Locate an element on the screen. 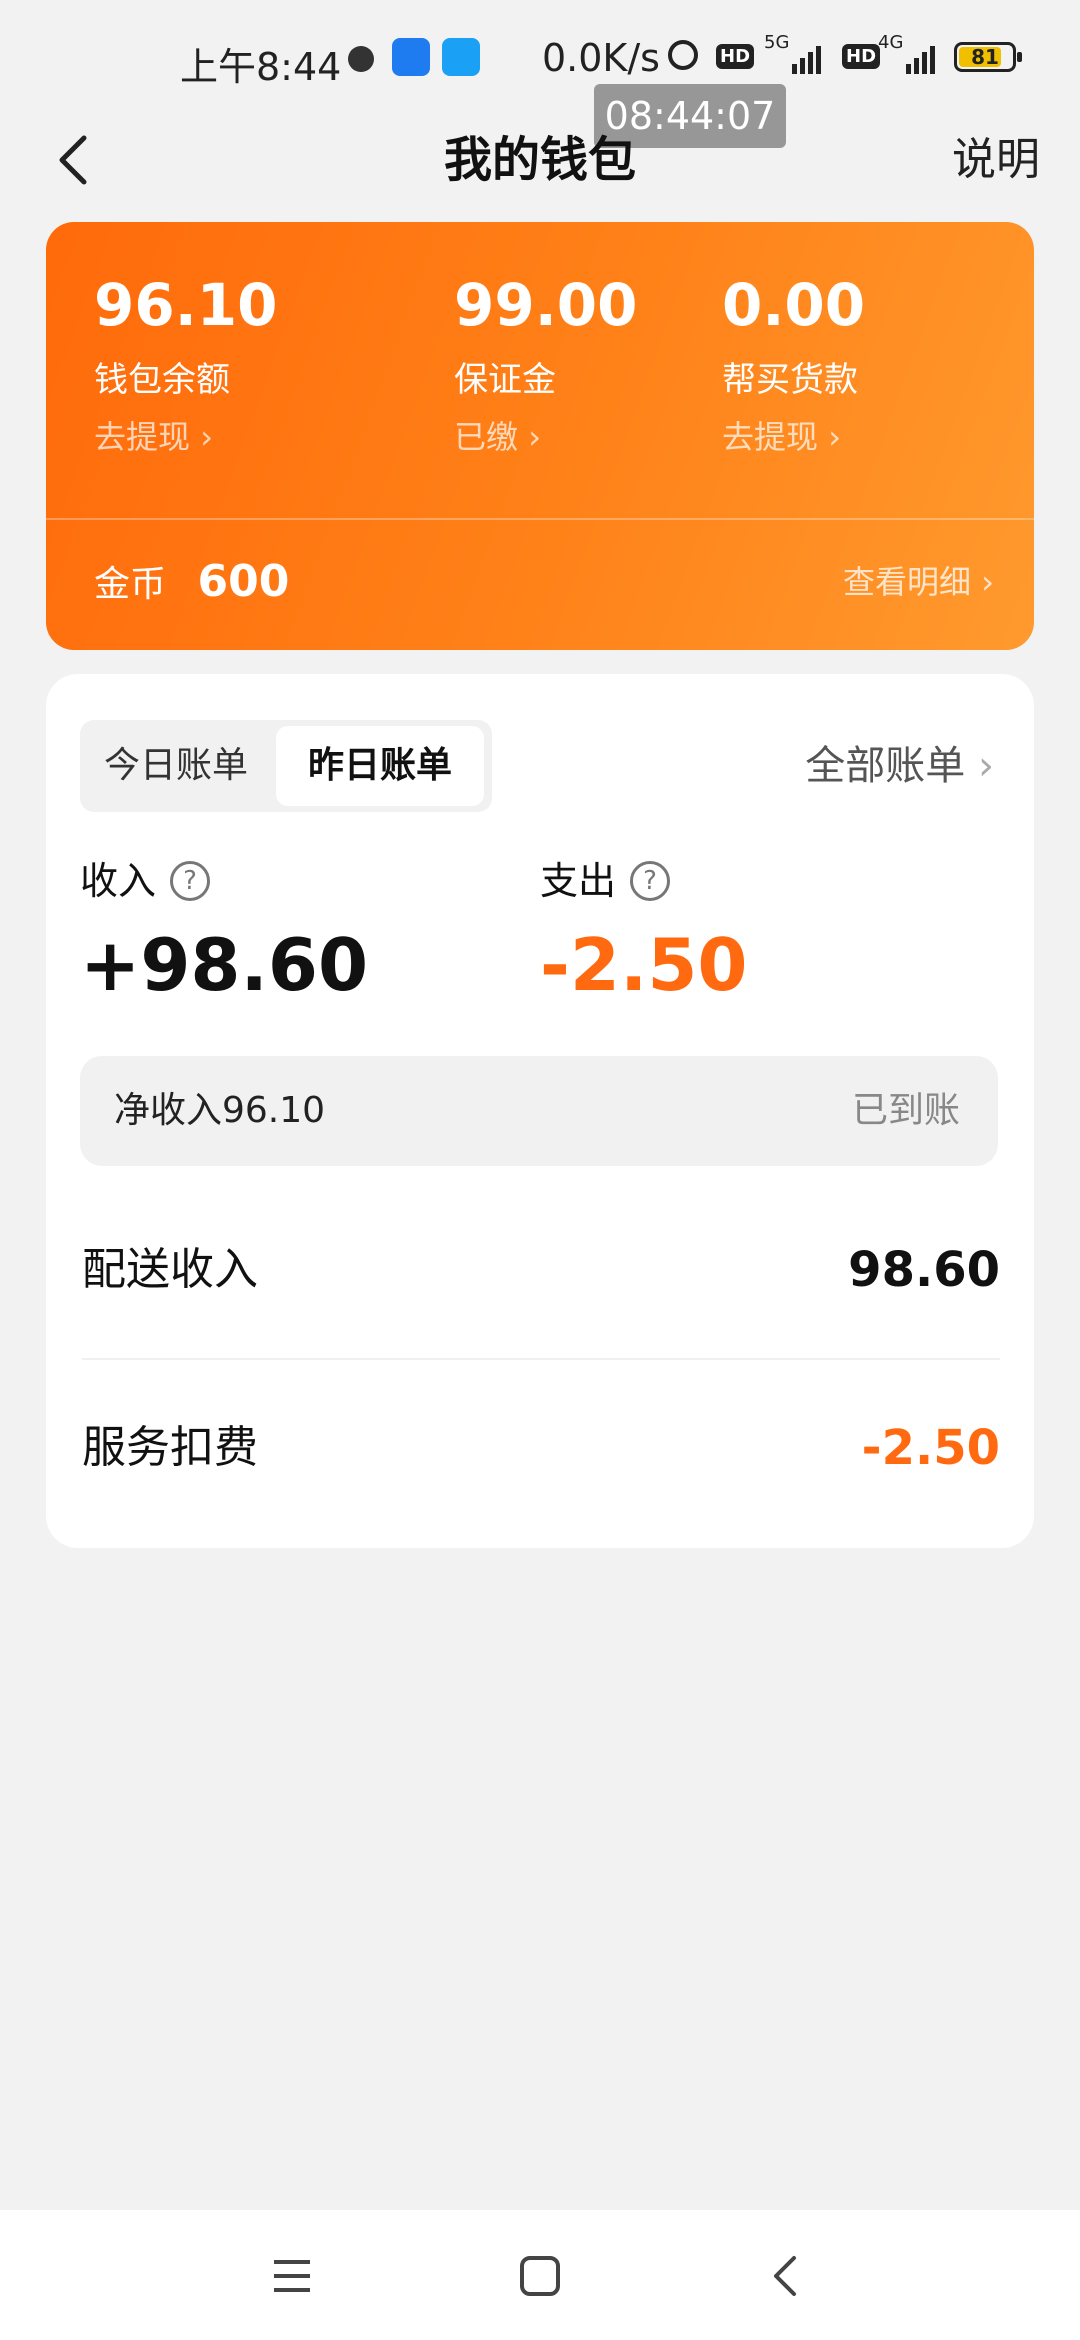 Image resolution: width=1080 pixels, height=2340 pixels. purchase-payment-label: 帮买货款 is located at coordinates (790, 380).